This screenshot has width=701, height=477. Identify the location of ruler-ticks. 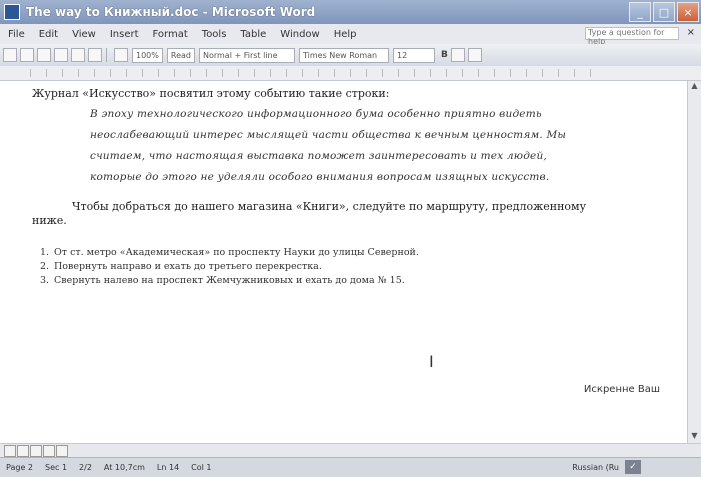
(315, 73).